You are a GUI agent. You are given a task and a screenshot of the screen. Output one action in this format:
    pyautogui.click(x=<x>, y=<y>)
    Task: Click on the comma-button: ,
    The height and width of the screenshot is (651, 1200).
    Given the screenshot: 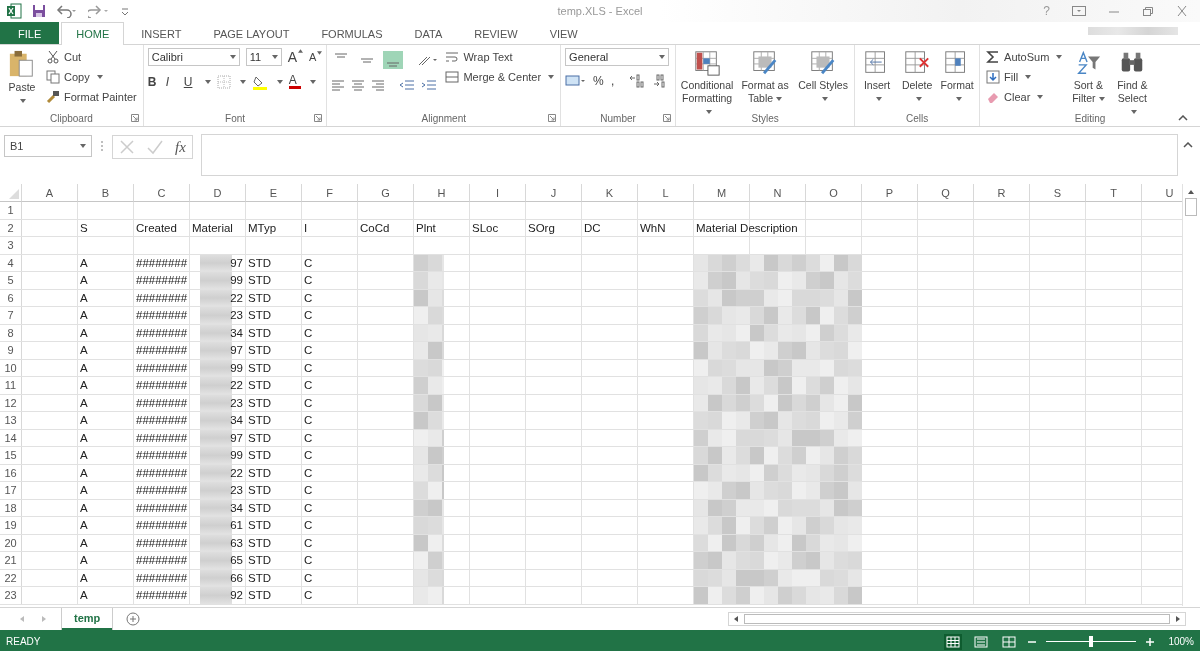 What is the action you would take?
    pyautogui.click(x=617, y=81)
    